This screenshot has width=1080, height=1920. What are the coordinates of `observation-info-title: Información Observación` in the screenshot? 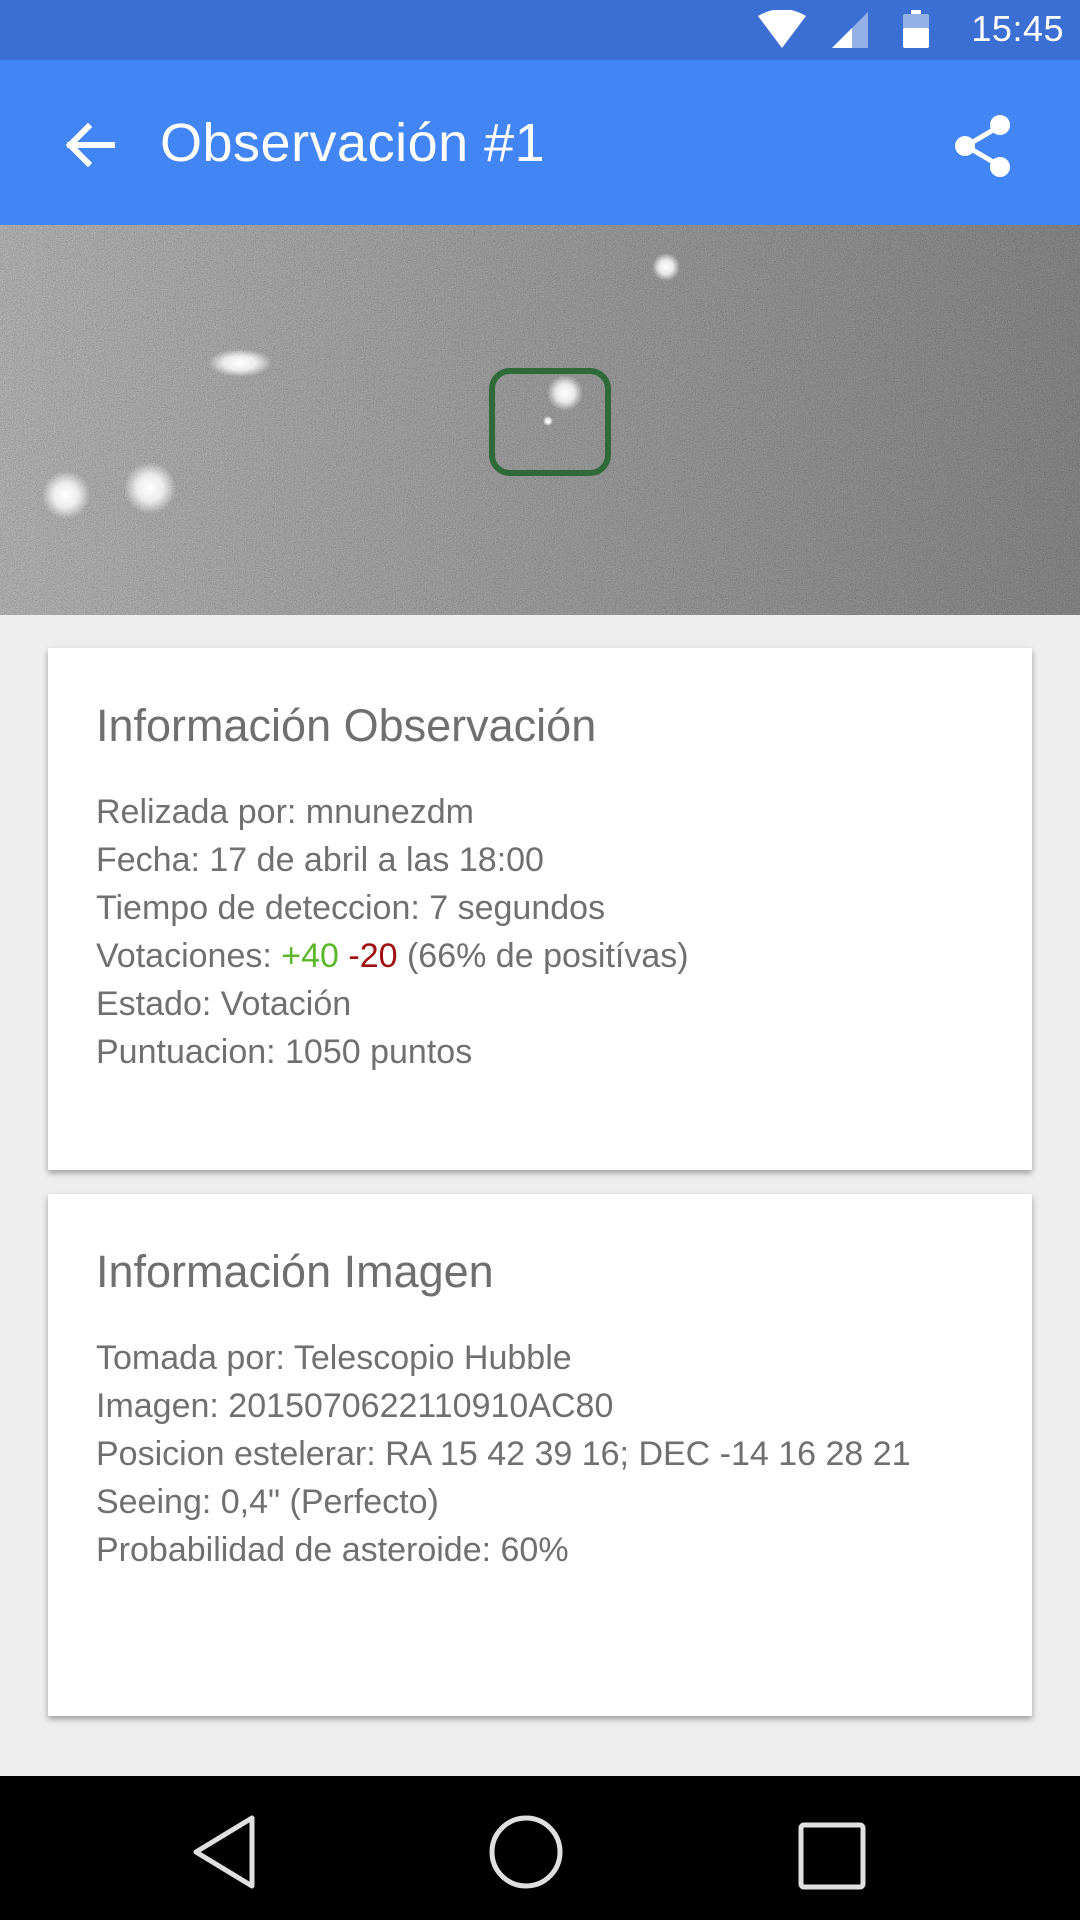 It's located at (346, 725).